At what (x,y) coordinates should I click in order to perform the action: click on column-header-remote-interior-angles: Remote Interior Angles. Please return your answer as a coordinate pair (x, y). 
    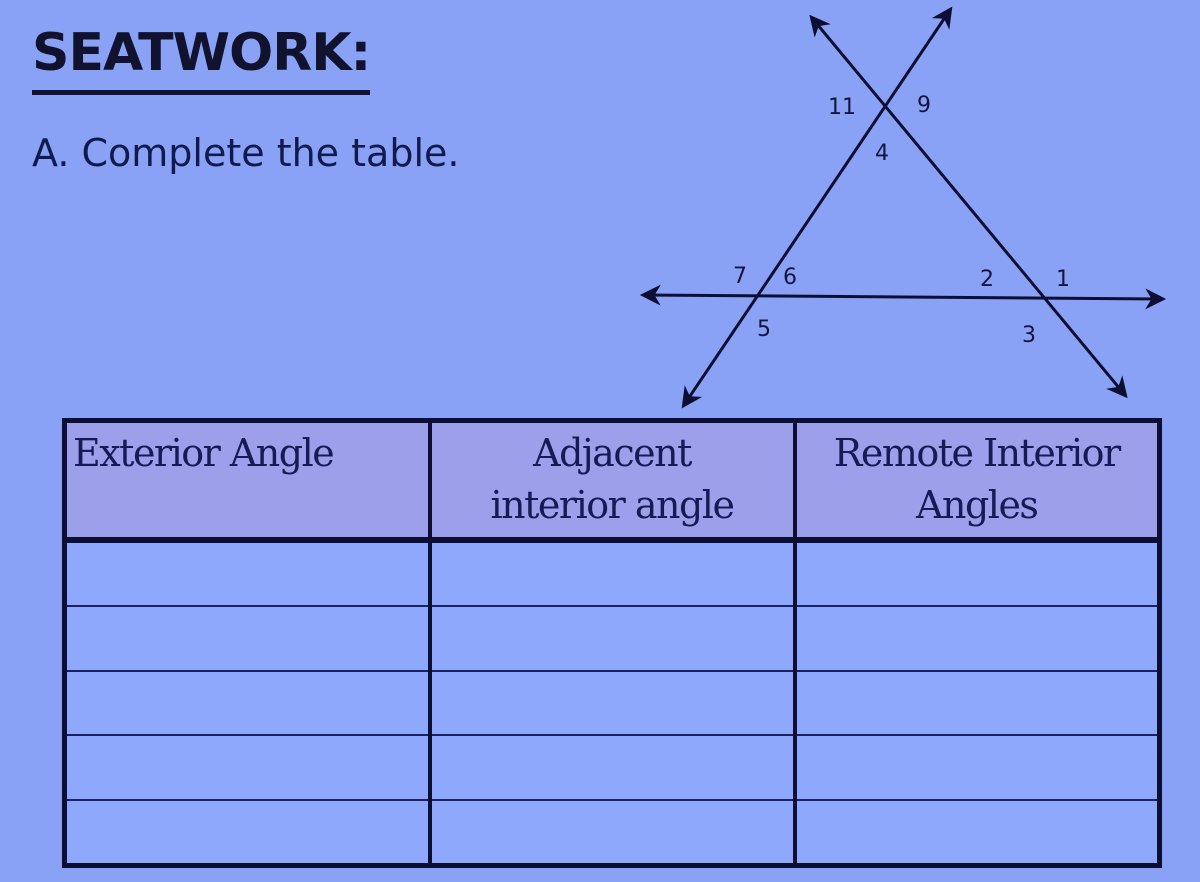
    Looking at the image, I should click on (976, 481).